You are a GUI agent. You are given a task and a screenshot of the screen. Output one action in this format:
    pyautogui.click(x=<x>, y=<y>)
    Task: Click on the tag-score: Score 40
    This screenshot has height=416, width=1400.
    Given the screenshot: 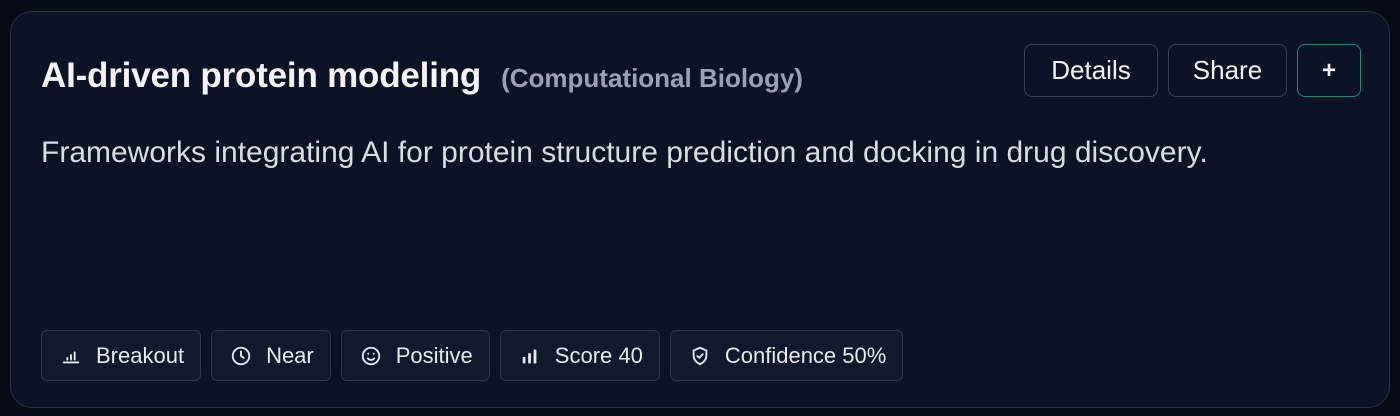 What is the action you would take?
    pyautogui.click(x=579, y=355)
    